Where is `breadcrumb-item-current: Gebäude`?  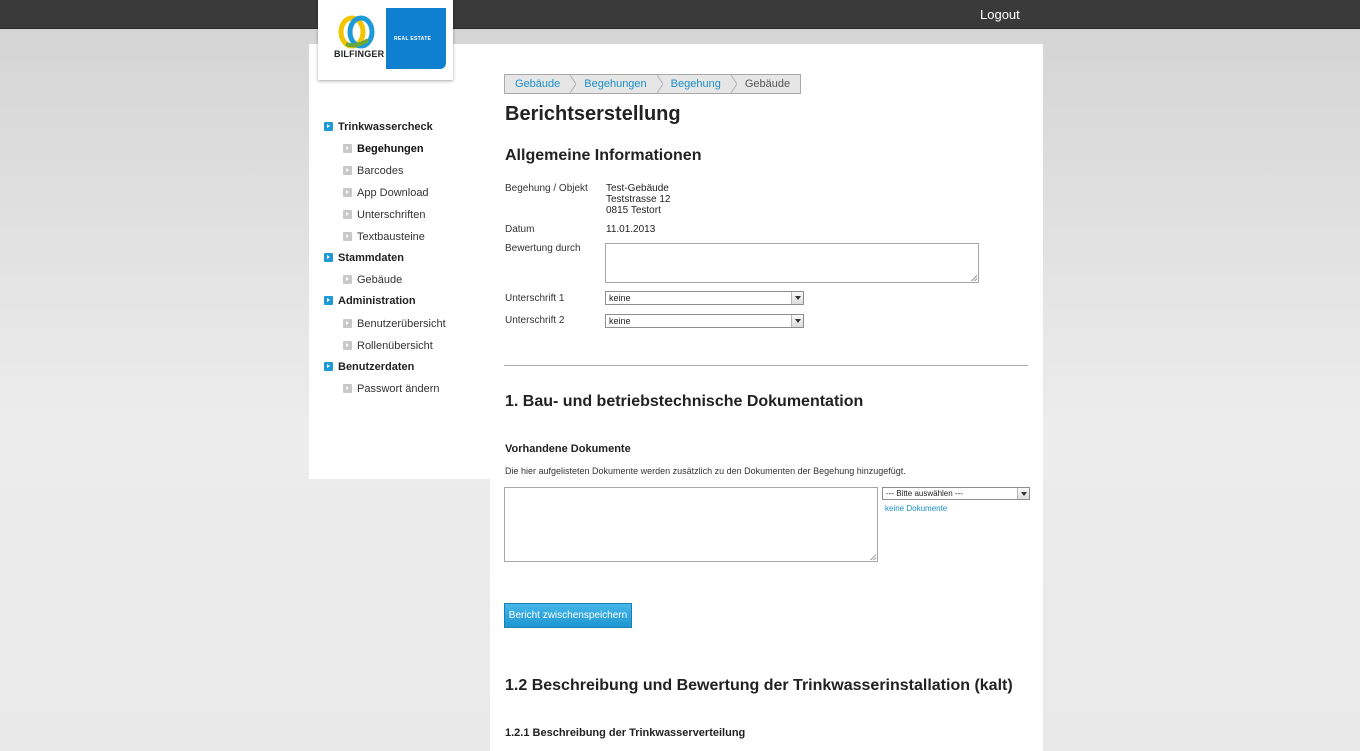
breadcrumb-item-current: Gebäude is located at coordinates (767, 84).